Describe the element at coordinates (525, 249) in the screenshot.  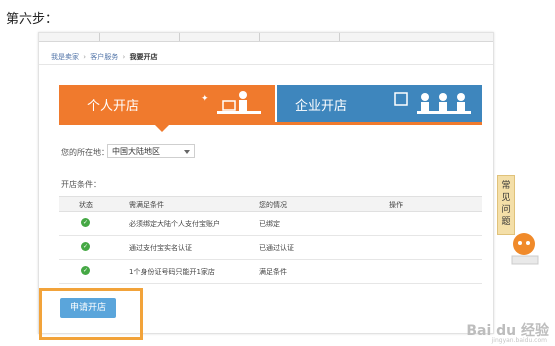
I see `mascot-icon` at that location.